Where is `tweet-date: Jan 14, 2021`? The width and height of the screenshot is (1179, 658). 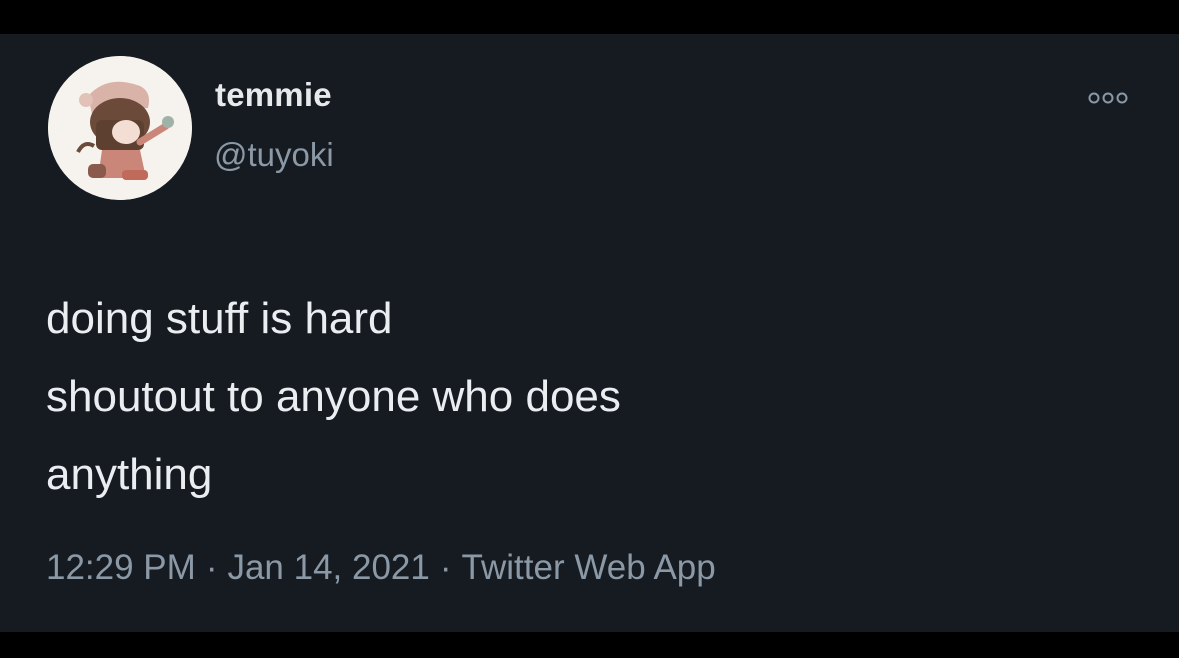
tweet-date: Jan 14, 2021 is located at coordinates (328, 567).